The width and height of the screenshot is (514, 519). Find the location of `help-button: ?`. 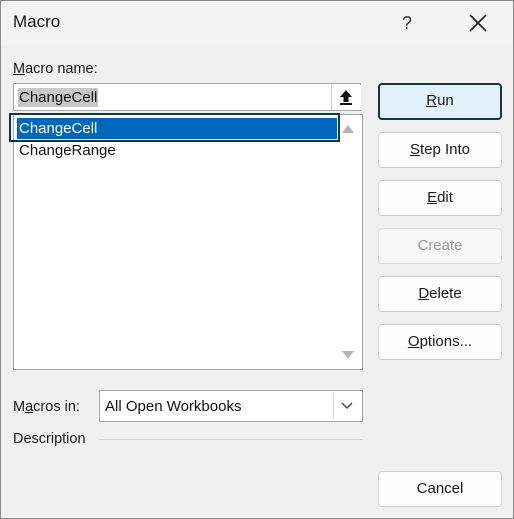

help-button: ? is located at coordinates (407, 23).